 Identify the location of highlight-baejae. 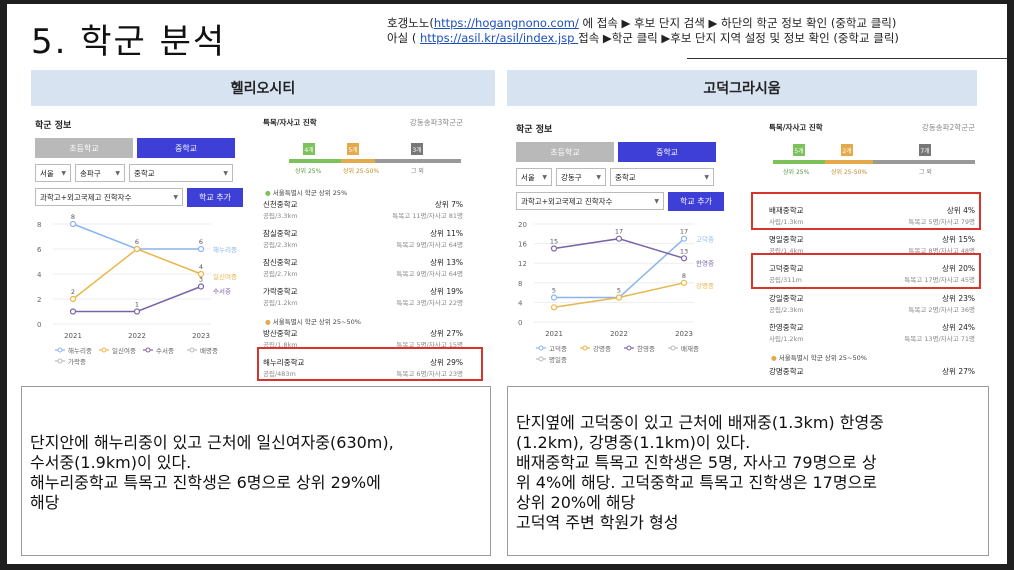
(866, 211).